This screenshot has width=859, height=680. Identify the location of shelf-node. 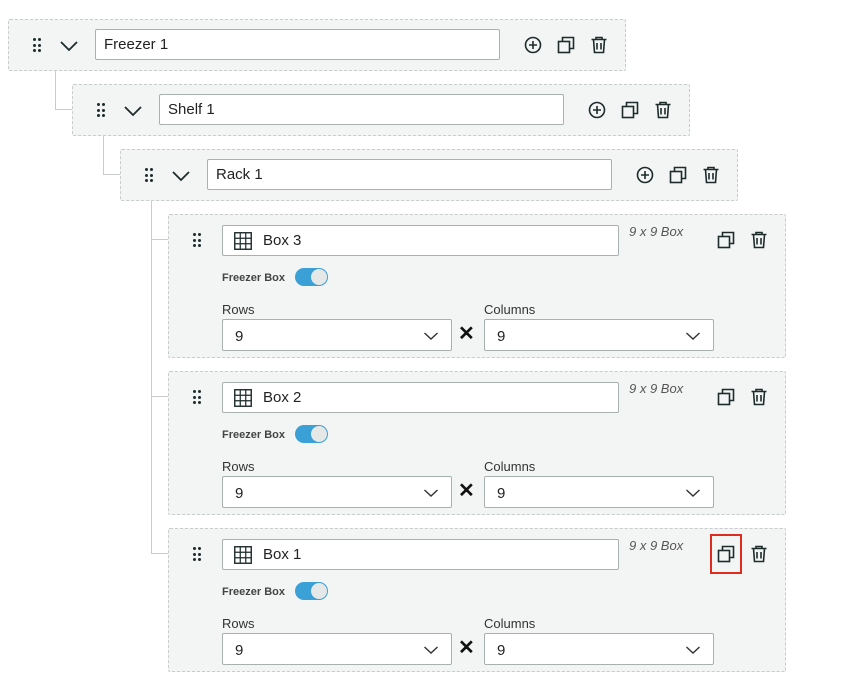
(381, 110).